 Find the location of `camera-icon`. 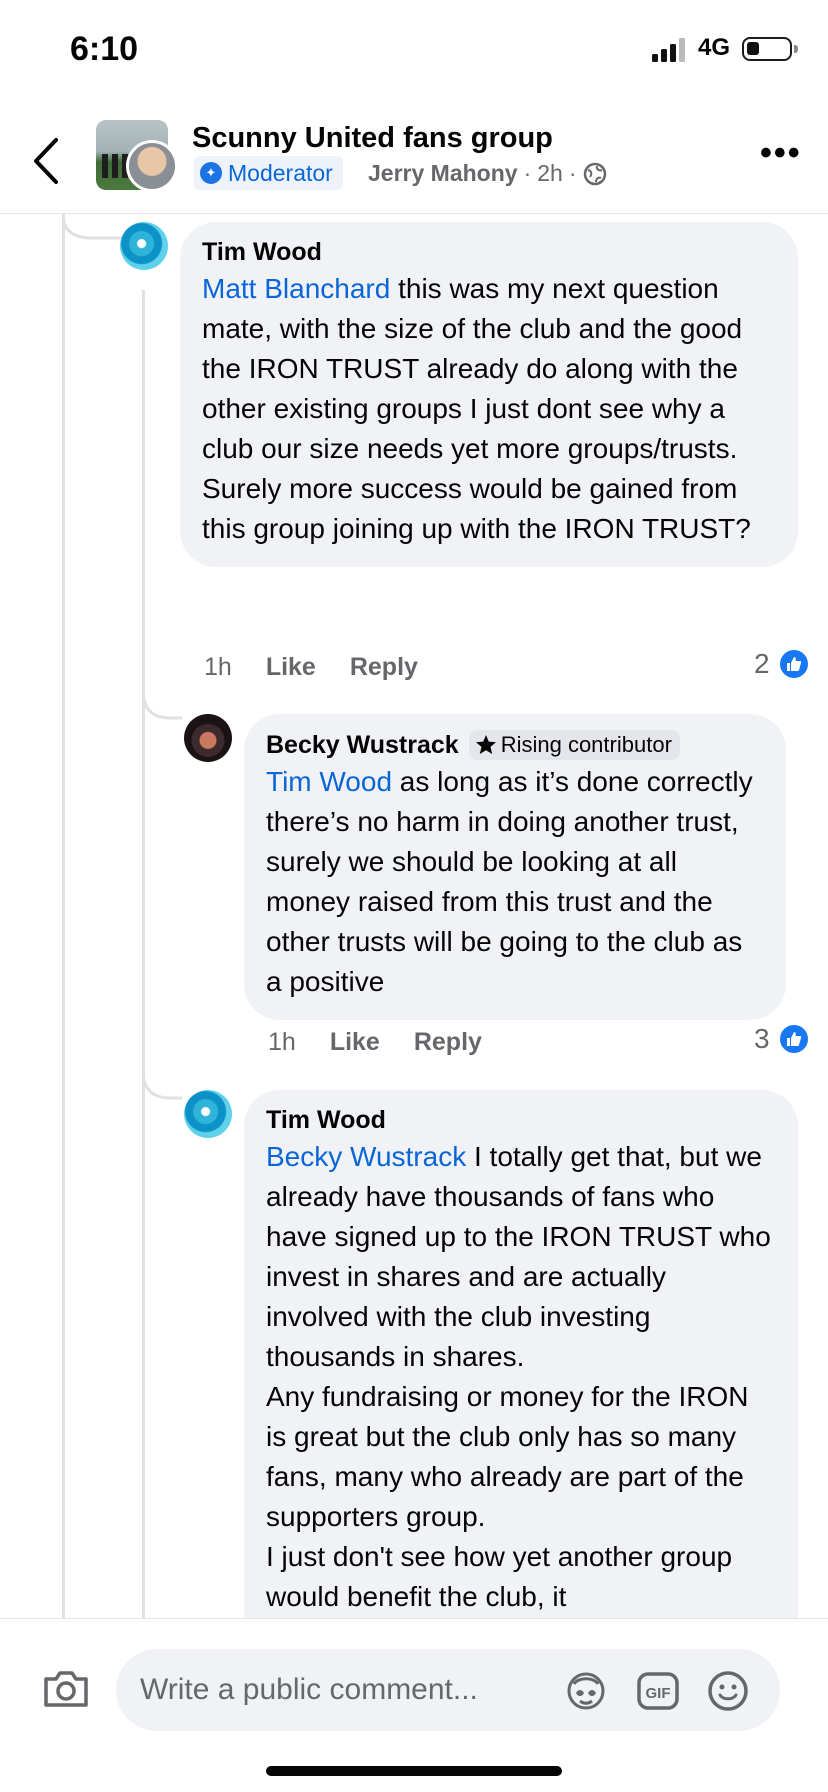

camera-icon is located at coordinates (66, 1689).